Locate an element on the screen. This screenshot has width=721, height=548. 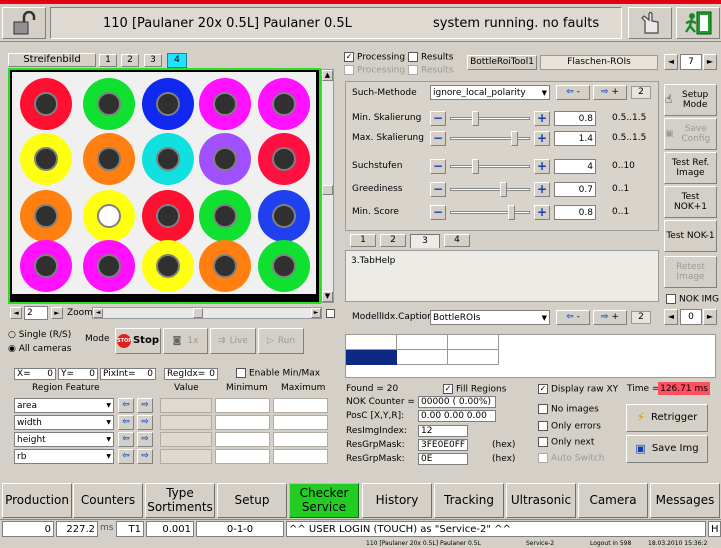
image-horizontal-scrollbar: ◄ ► is located at coordinates (207, 313).